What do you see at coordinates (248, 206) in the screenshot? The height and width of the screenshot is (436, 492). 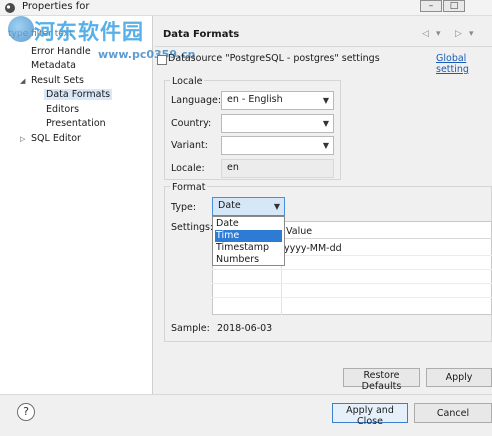 I see `type-combo: Date ▼` at bounding box center [248, 206].